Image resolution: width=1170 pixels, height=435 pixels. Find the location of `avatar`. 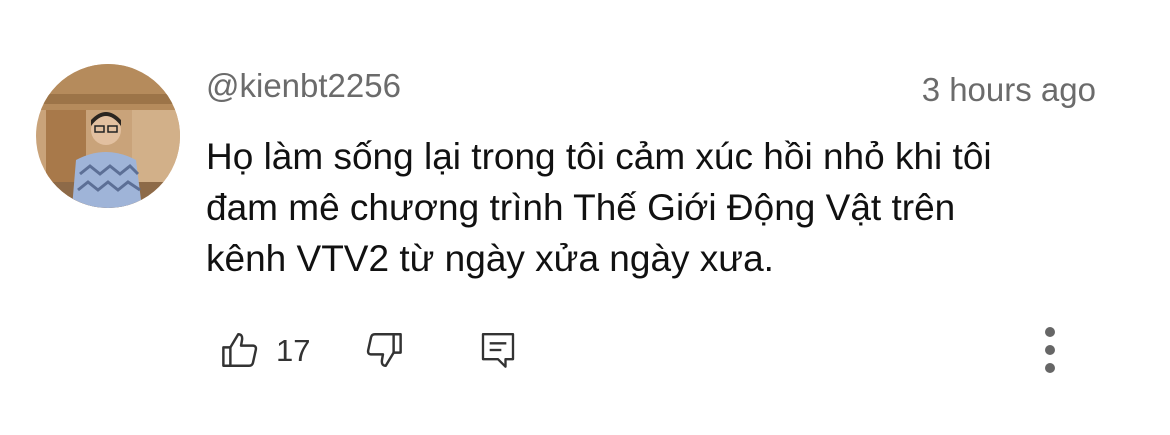

avatar is located at coordinates (108, 136).